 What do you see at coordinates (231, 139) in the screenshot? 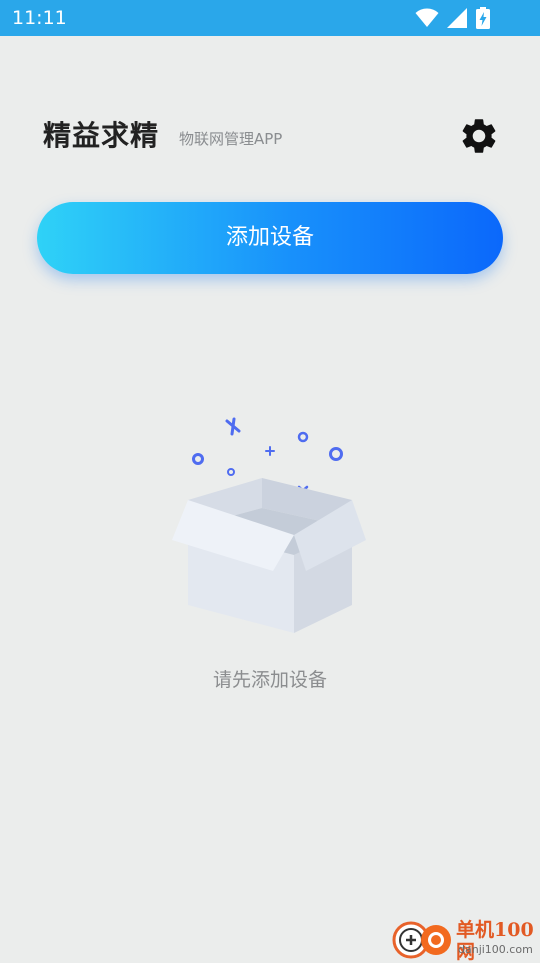
I see `app-subtitle: 物联网管理APP` at bounding box center [231, 139].